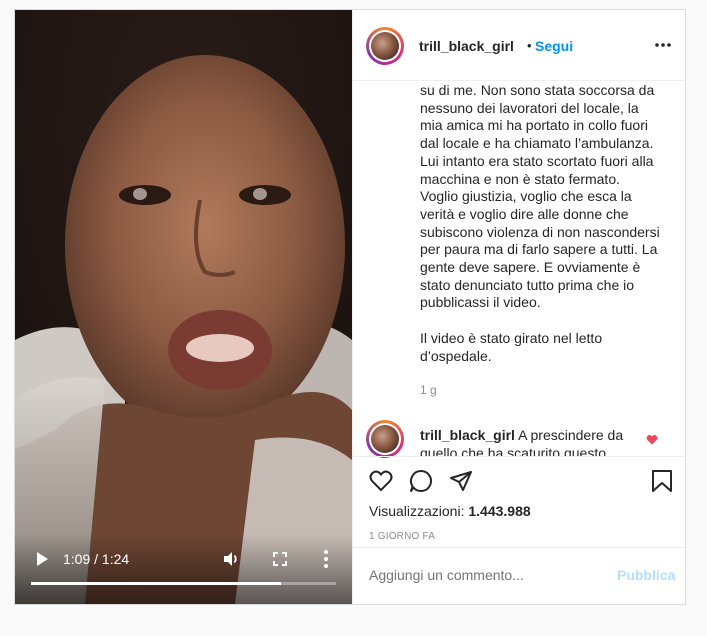  Describe the element at coordinates (537, 90) in the screenshot. I see `caption-line: su di me. Non sono stata soccorsa da` at that location.